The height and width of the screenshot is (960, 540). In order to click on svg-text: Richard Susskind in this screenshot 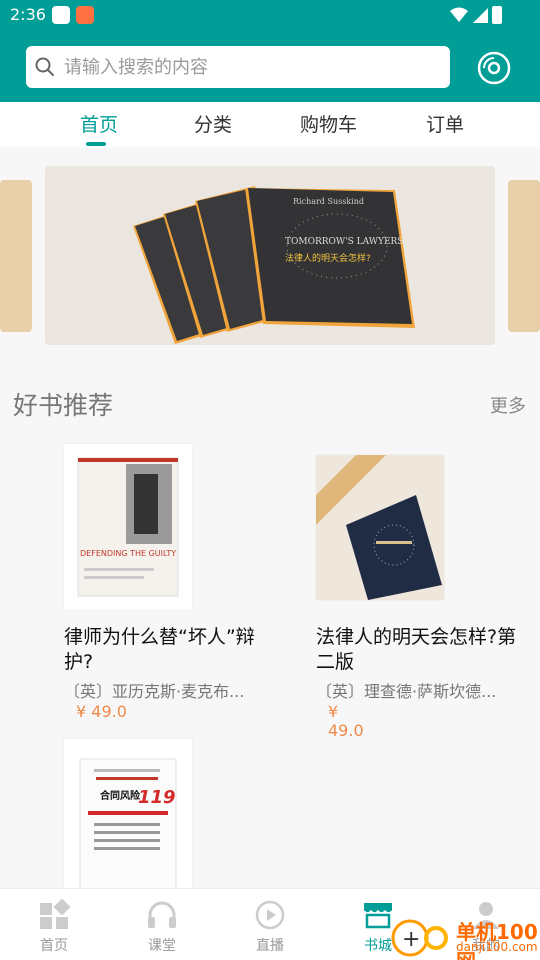, I will do `click(328, 201)`.